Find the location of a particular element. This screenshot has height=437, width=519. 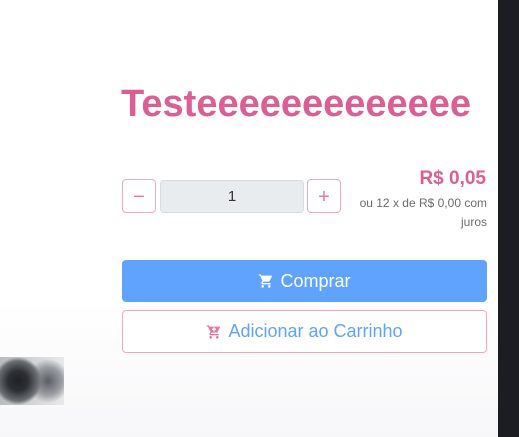

buy-button: Comprar is located at coordinates (304, 281).